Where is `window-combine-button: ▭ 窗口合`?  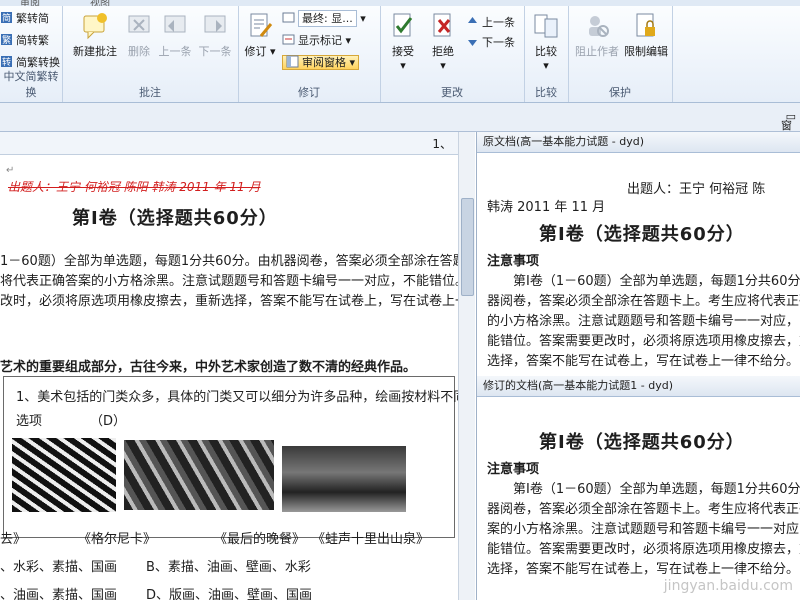
window-combine-button: ▭ 窗口合 is located at coordinates (788, 137).